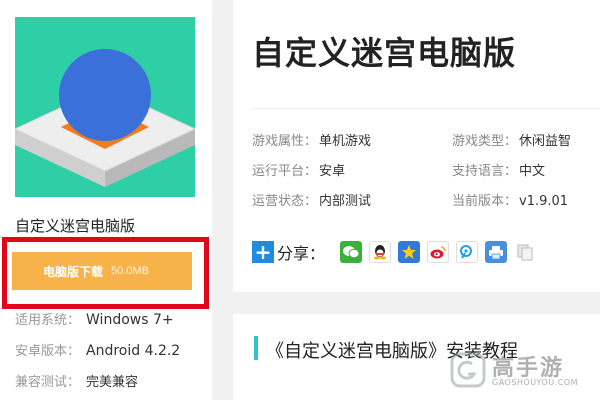 The height and width of the screenshot is (400, 600). Describe the element at coordinates (263, 252) in the screenshot. I see `plus-icon: +` at that location.